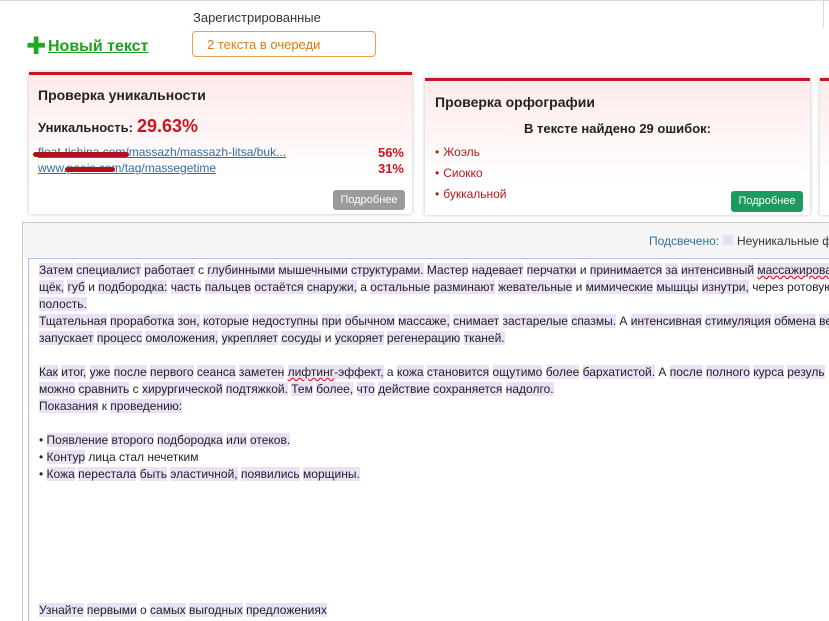  What do you see at coordinates (767, 201) in the screenshot?
I see `spelling-more-button: Подробнее` at bounding box center [767, 201].